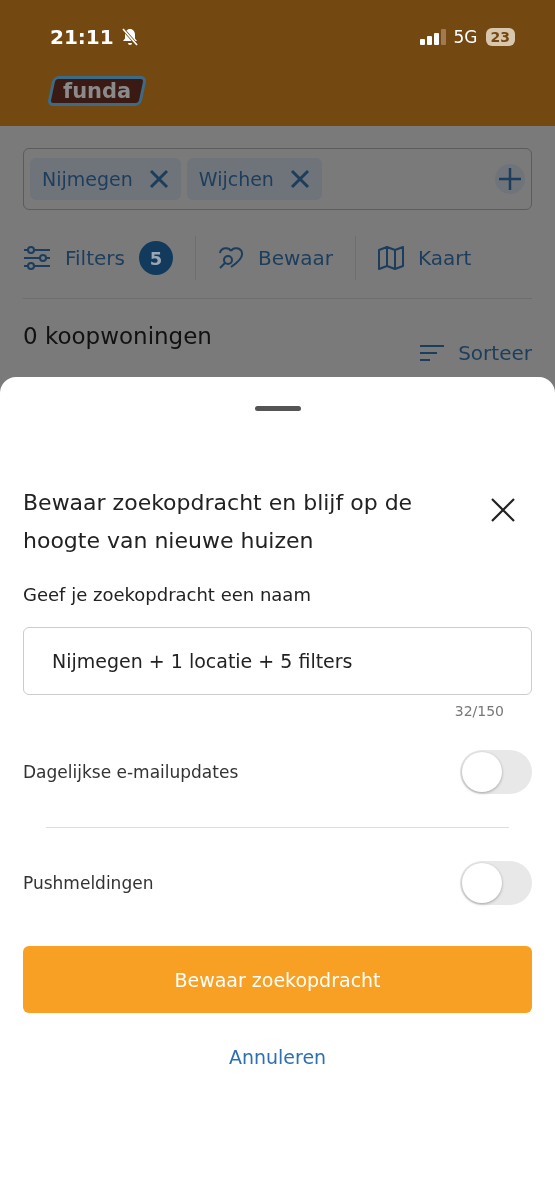 Image resolution: width=555 pixels, height=1200 pixels. What do you see at coordinates (82, 37) in the screenshot?
I see `status-time: 21:11` at bounding box center [82, 37].